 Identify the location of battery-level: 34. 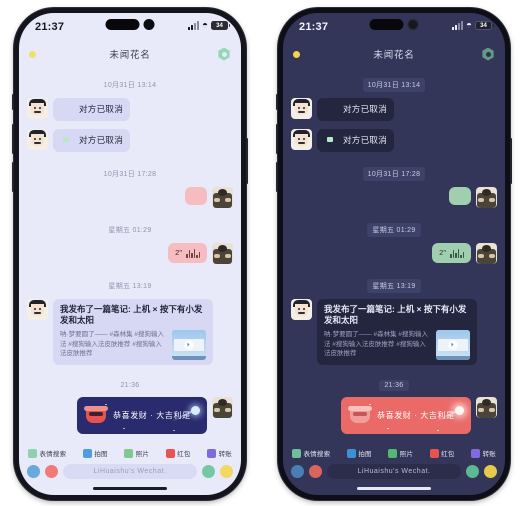
(483, 25).